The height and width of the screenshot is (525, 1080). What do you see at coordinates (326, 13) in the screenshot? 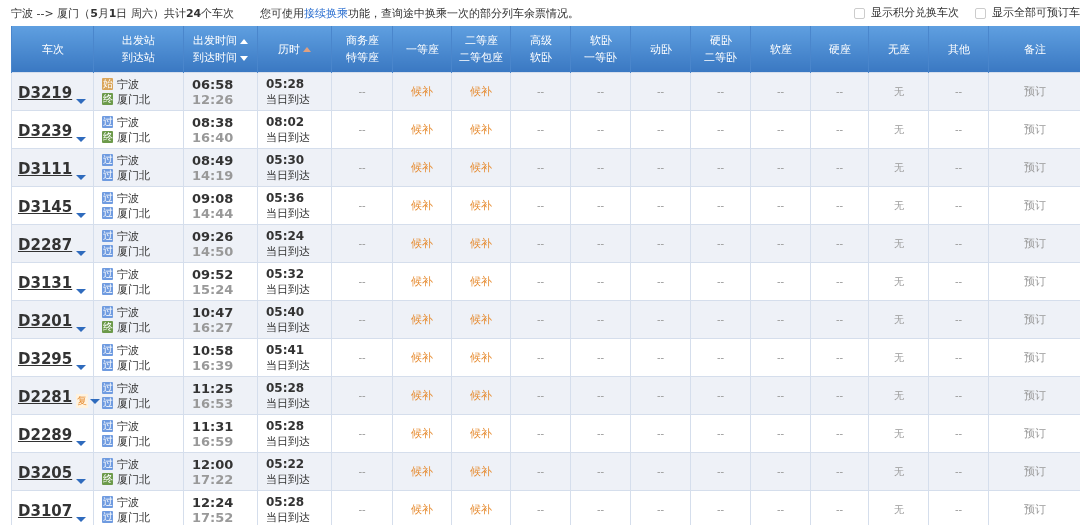
I see `transfer-link: 接续换乘` at bounding box center [326, 13].